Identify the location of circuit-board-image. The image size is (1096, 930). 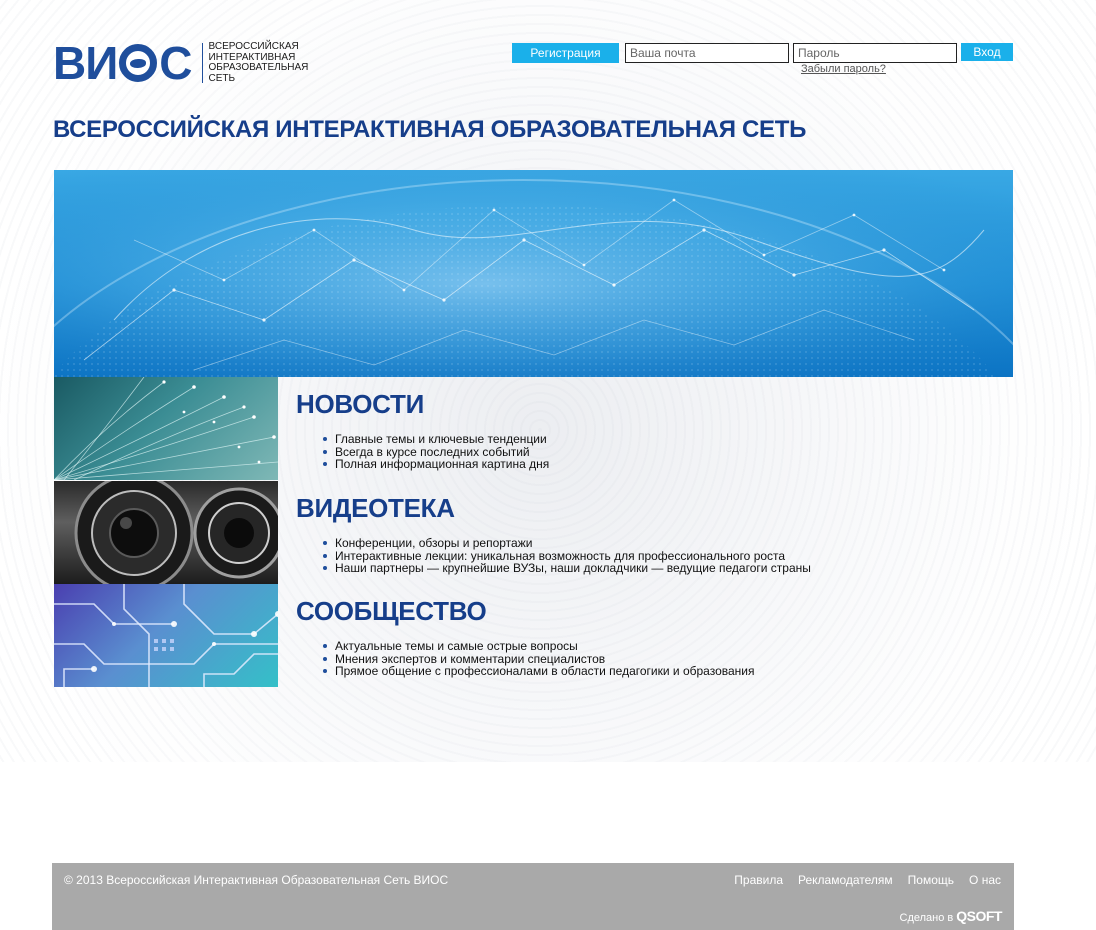
(166, 635).